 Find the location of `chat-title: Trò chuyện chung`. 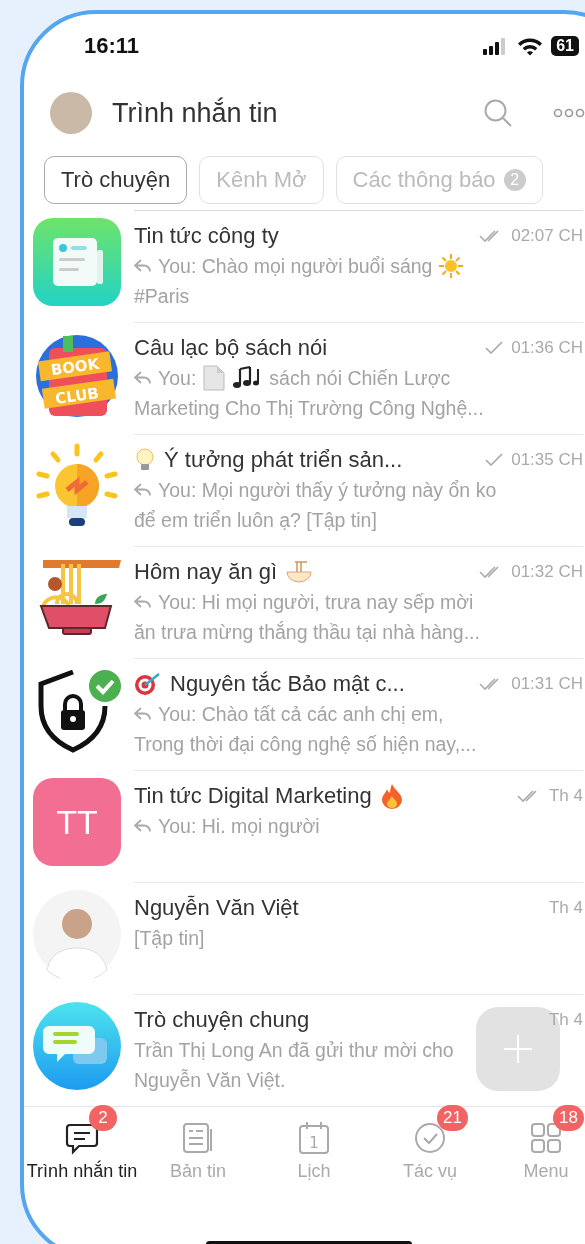

chat-title: Trò chuyện chung is located at coordinates (222, 1020).